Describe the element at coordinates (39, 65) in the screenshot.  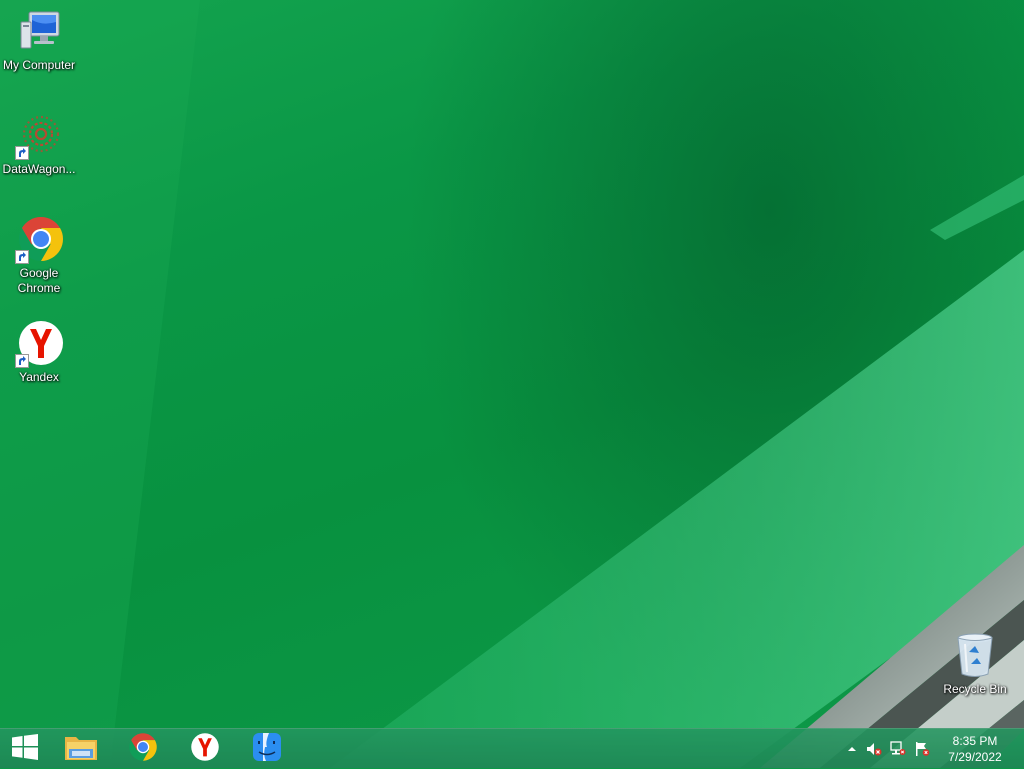
I see `desktop-icon-label: My Computer` at that location.